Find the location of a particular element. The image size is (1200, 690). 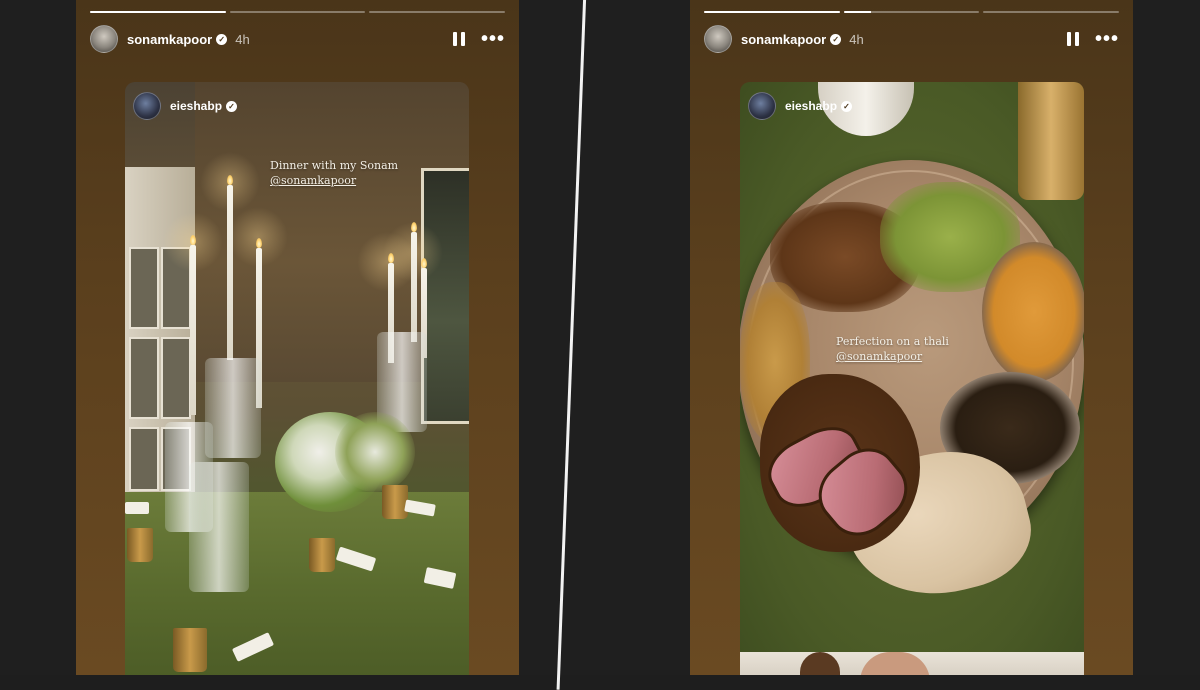

brass-cup is located at coordinates (1051, 141).